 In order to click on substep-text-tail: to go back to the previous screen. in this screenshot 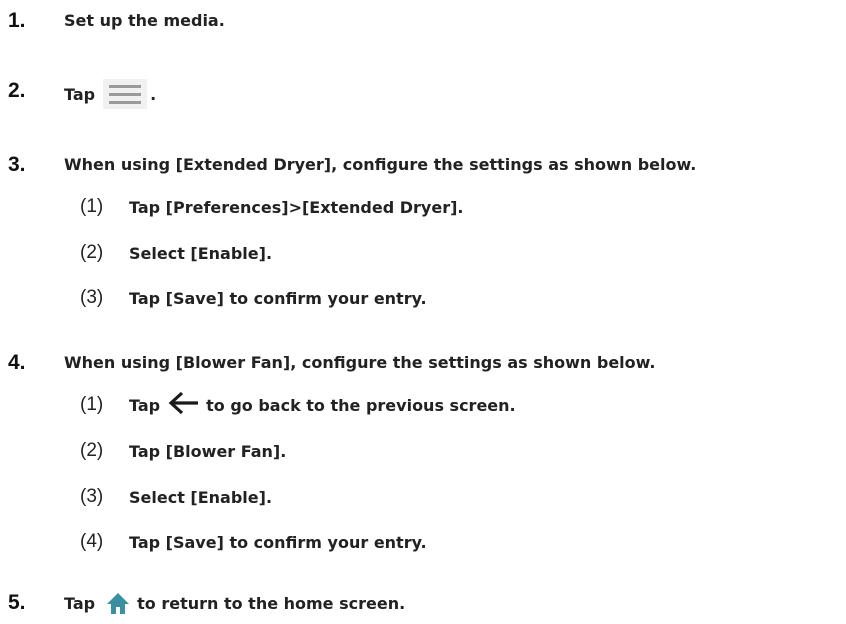, I will do `click(361, 405)`.